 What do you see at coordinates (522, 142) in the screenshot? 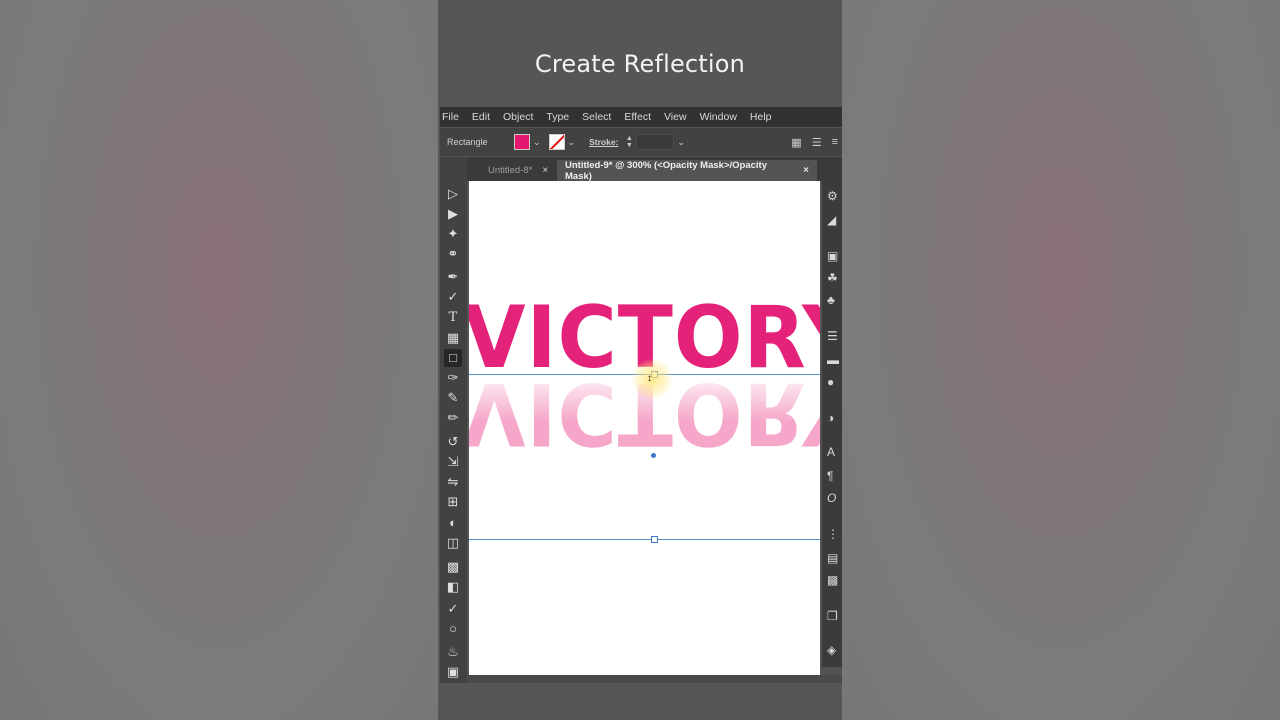
I see `fill-color-swatch` at bounding box center [522, 142].